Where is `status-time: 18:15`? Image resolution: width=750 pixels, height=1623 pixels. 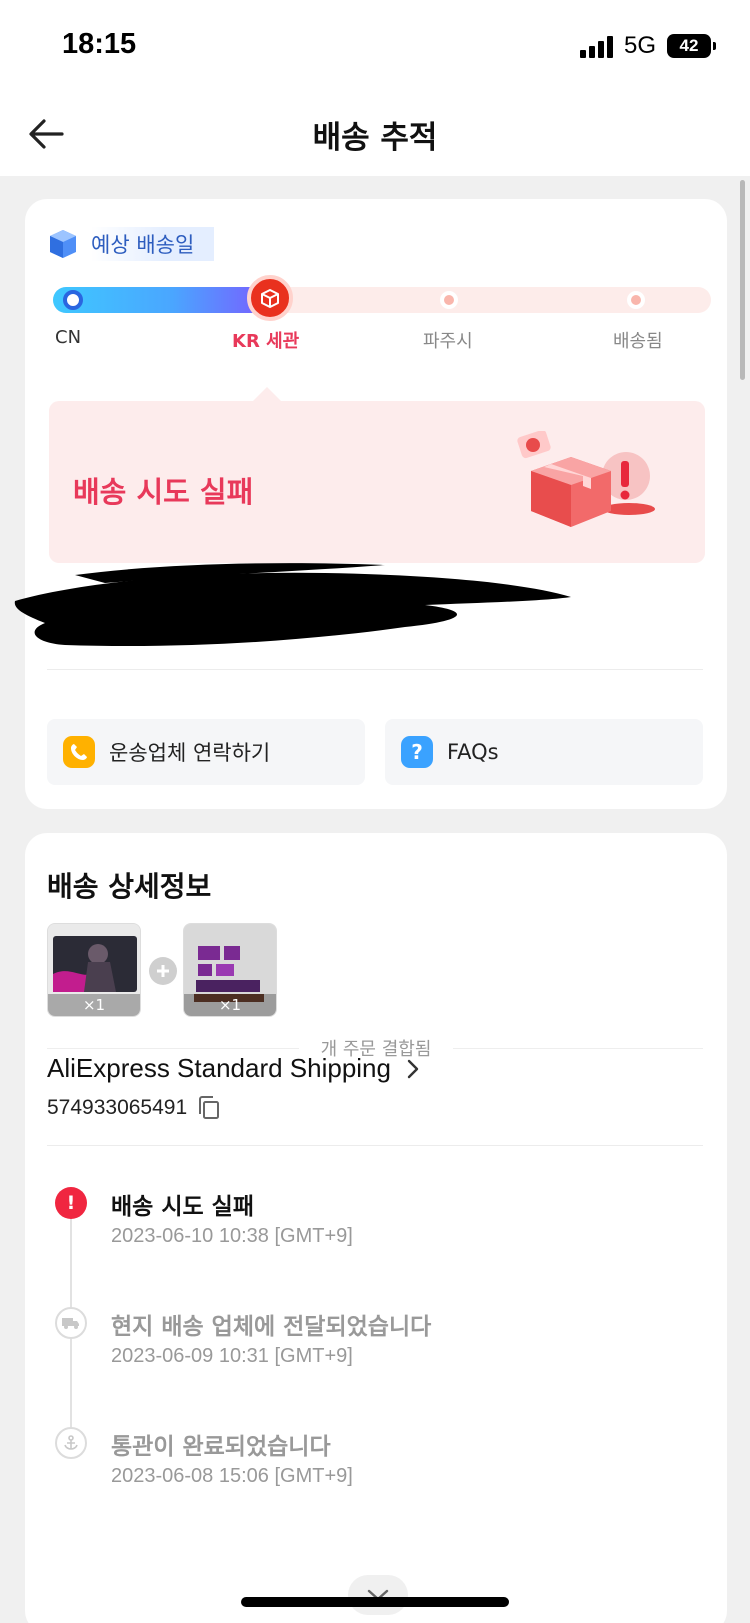 status-time: 18:15 is located at coordinates (99, 44).